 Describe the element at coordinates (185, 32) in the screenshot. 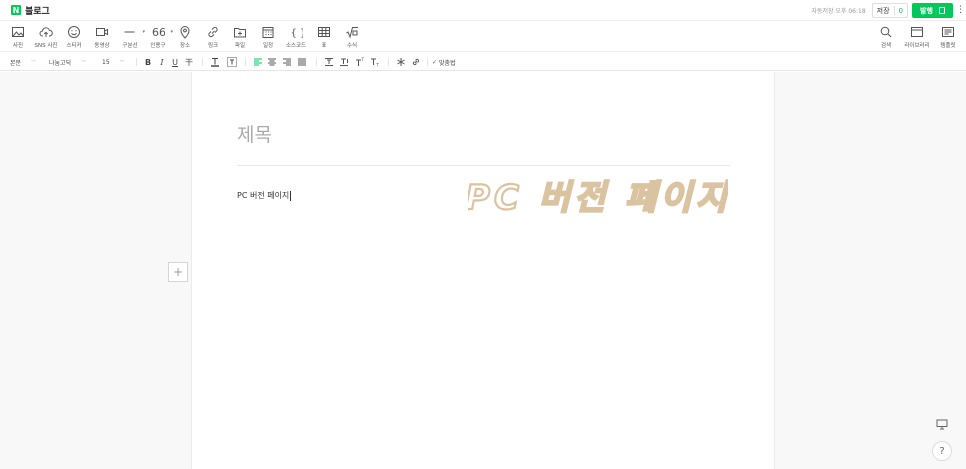

I see `map-pin-icon` at that location.